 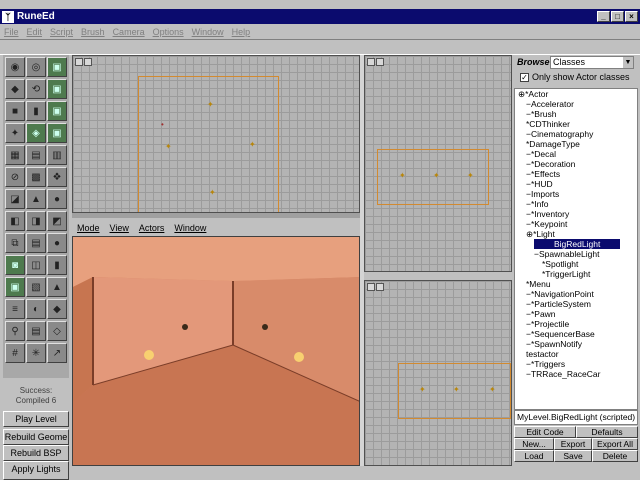 What do you see at coordinates (36, 89) in the screenshot?
I see `rotate-icon: ⟲` at bounding box center [36, 89].